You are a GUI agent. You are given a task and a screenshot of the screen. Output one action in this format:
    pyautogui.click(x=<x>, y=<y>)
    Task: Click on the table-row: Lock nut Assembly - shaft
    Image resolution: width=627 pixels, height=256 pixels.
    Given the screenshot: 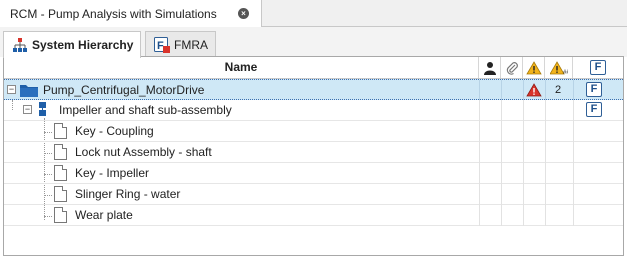 What is the action you would take?
    pyautogui.click(x=313, y=152)
    